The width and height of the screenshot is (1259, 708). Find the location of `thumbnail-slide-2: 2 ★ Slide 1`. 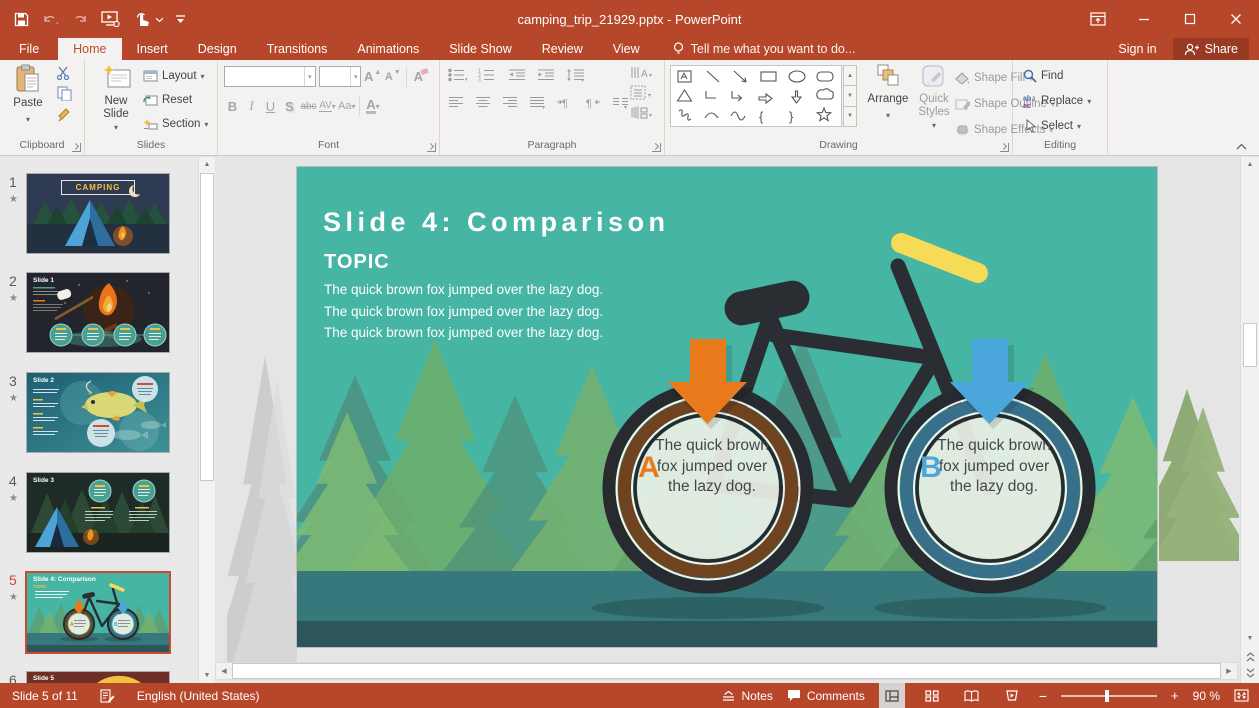

thumbnail-slide-2: 2 ★ Slide 1 is located at coordinates (99, 313).